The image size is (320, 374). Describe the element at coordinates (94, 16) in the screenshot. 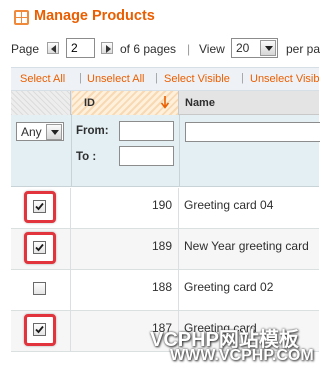

I see `page-title: Manage Products` at that location.